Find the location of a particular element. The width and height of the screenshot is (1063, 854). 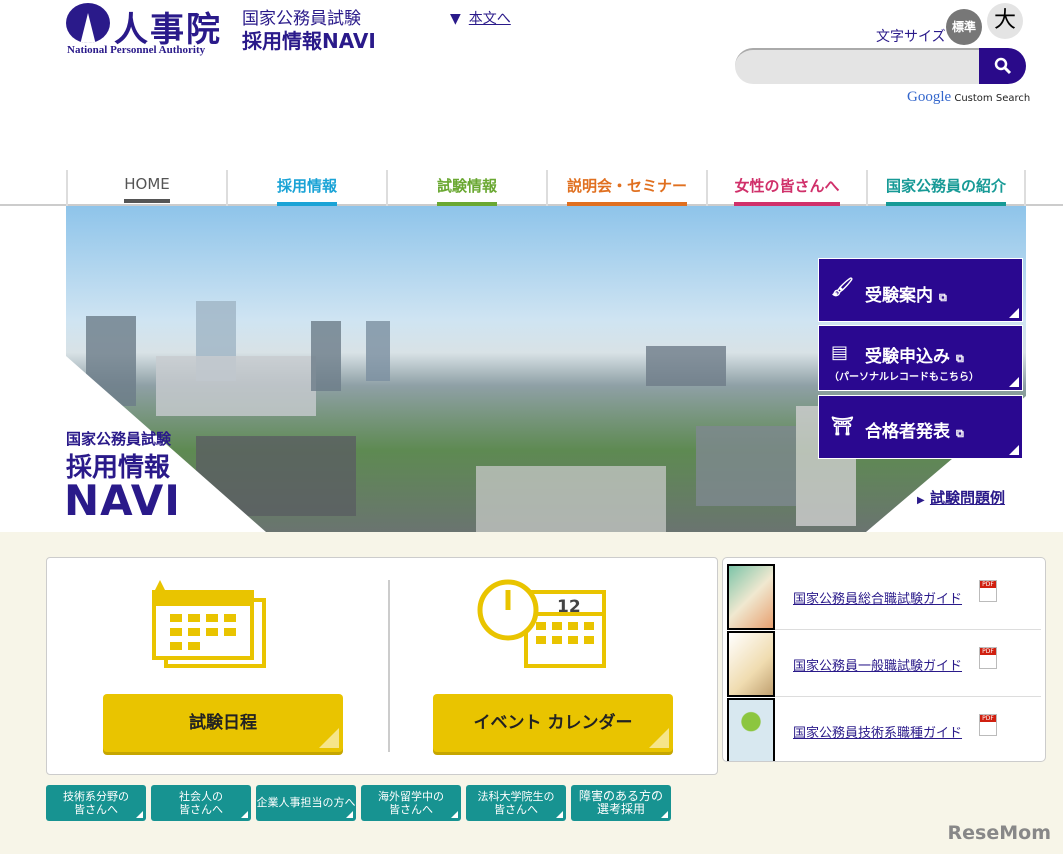

nav-recruitment: 採用情報 is located at coordinates (306, 188).